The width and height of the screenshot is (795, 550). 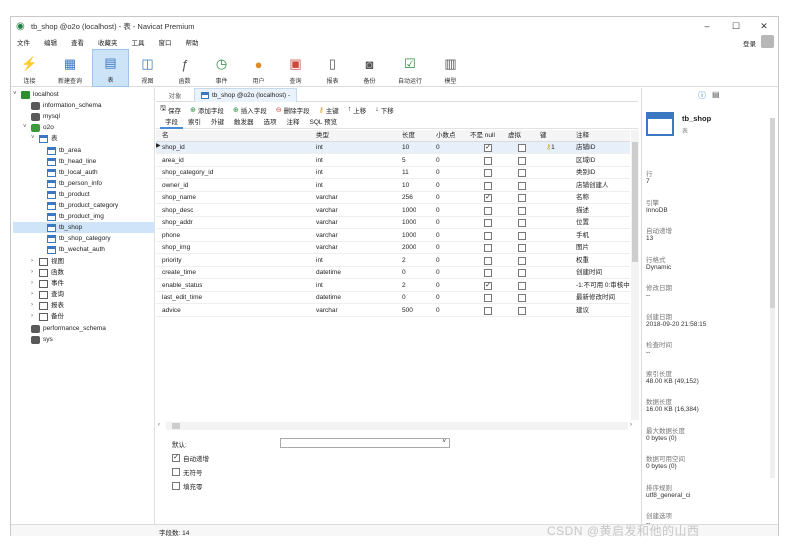 I want to click on view-button: ◫ 视图, so click(x=147, y=68).